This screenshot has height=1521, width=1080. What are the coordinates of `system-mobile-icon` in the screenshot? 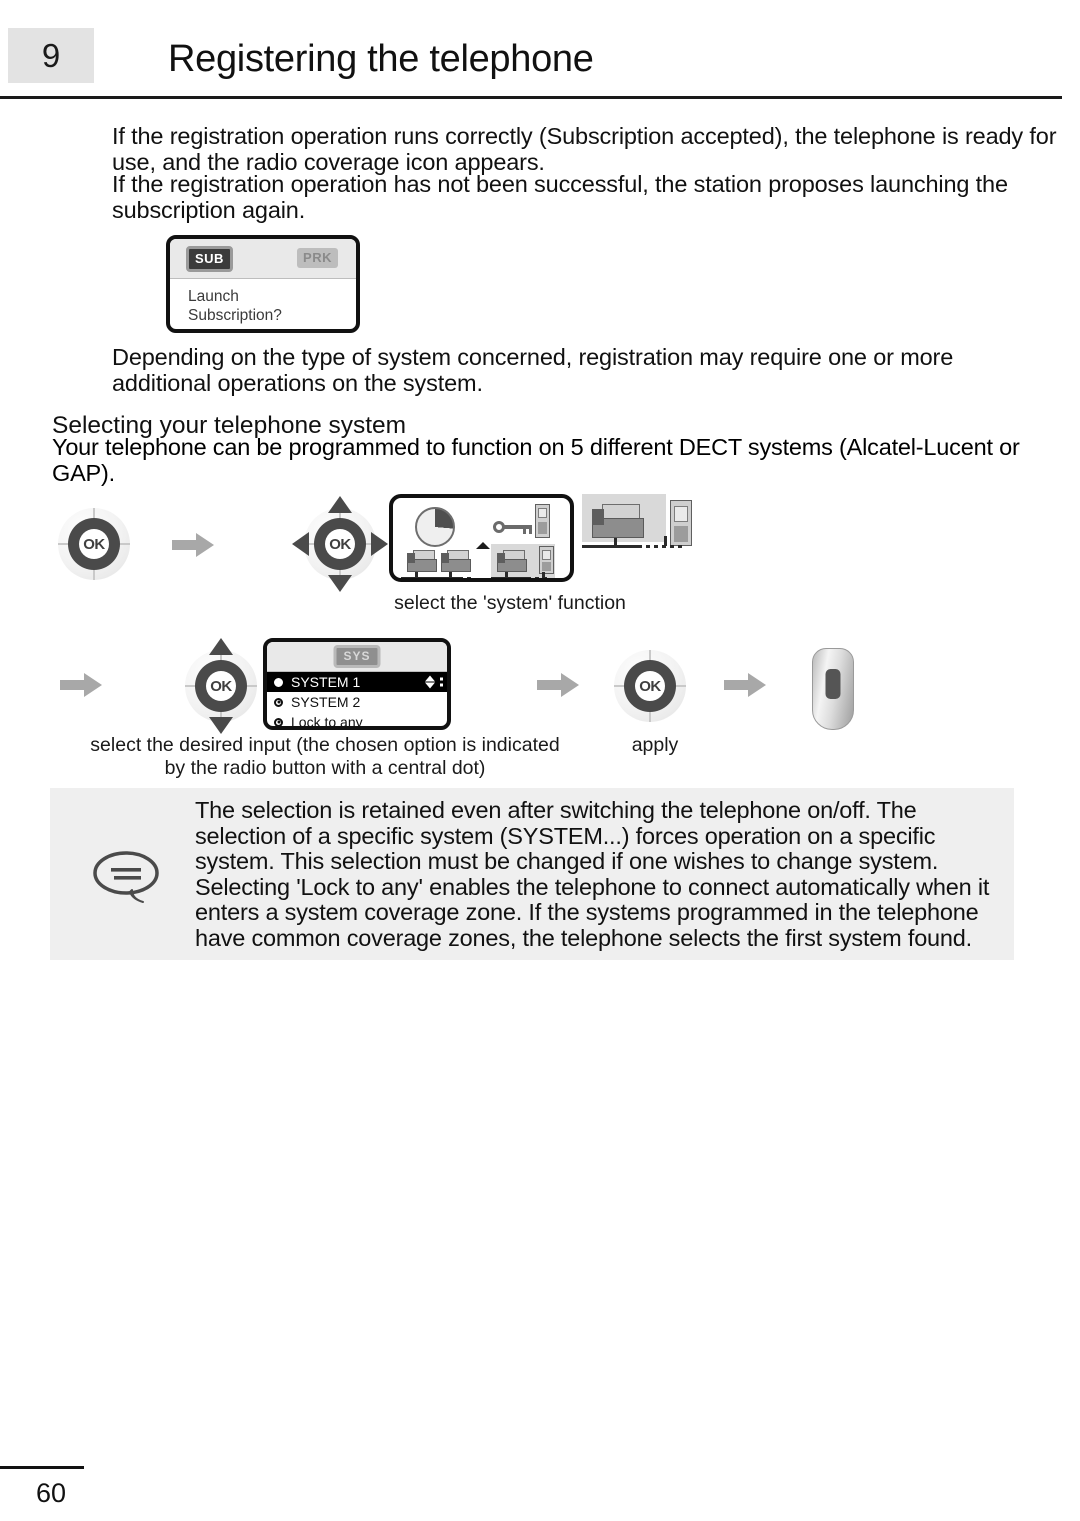 It's located at (546, 560).